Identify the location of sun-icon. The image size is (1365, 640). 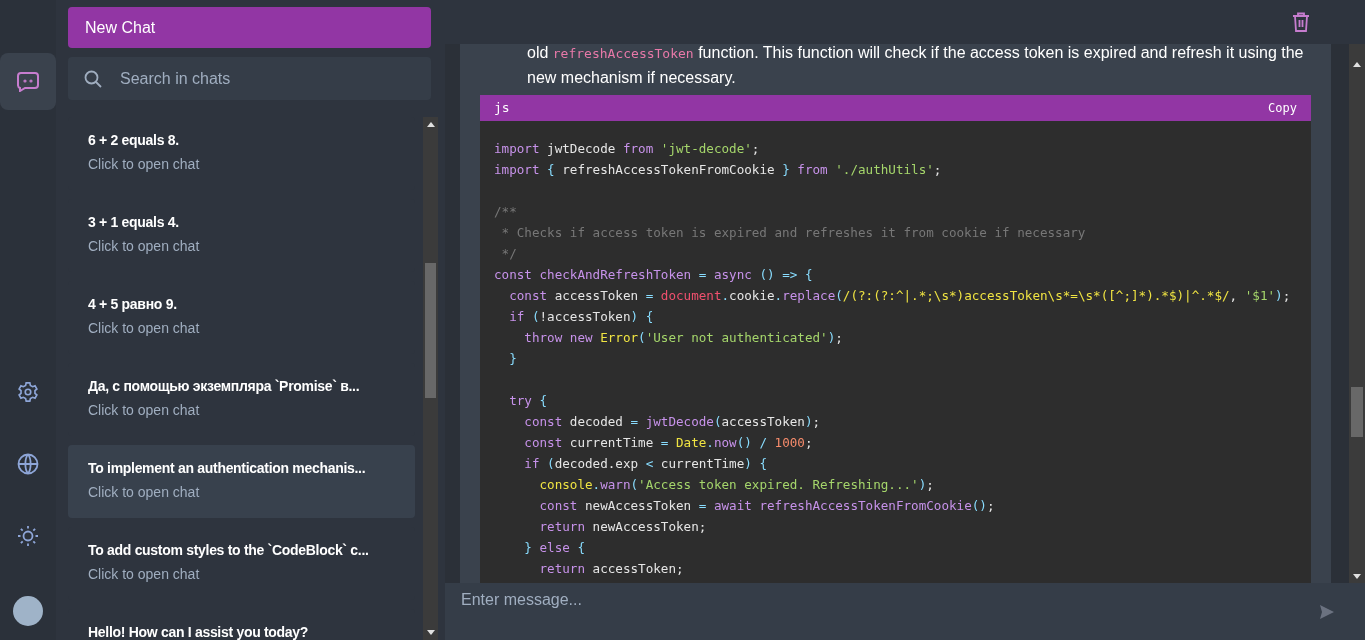
(28, 536).